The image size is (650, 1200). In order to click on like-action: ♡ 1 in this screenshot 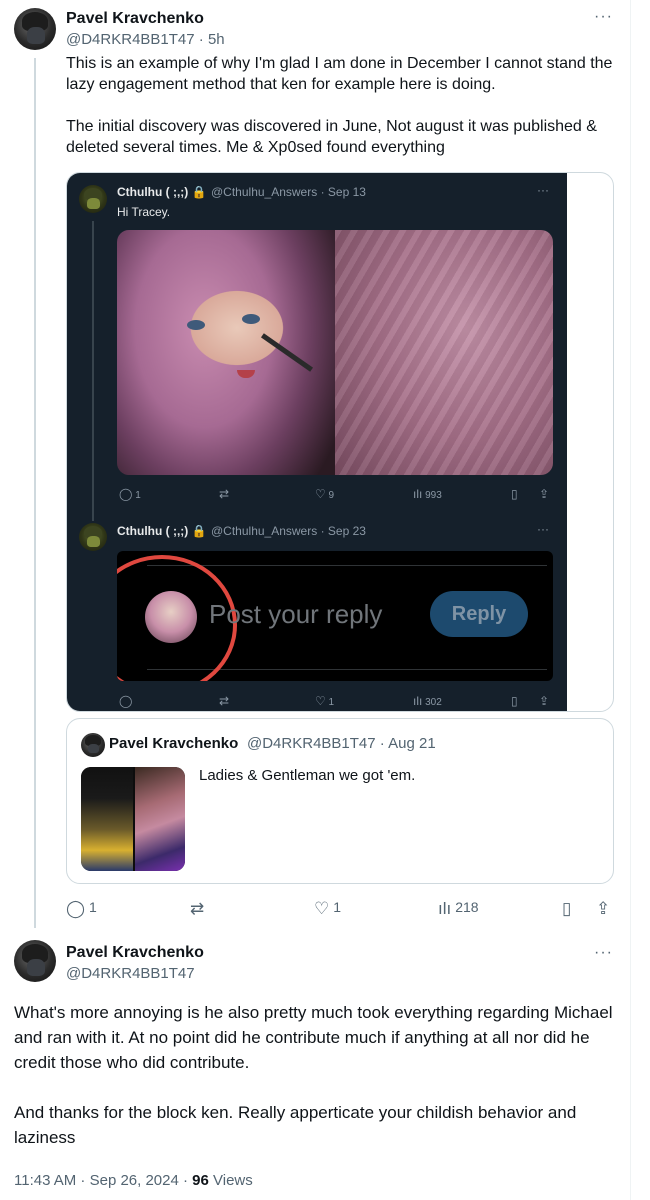, I will do `click(325, 701)`.